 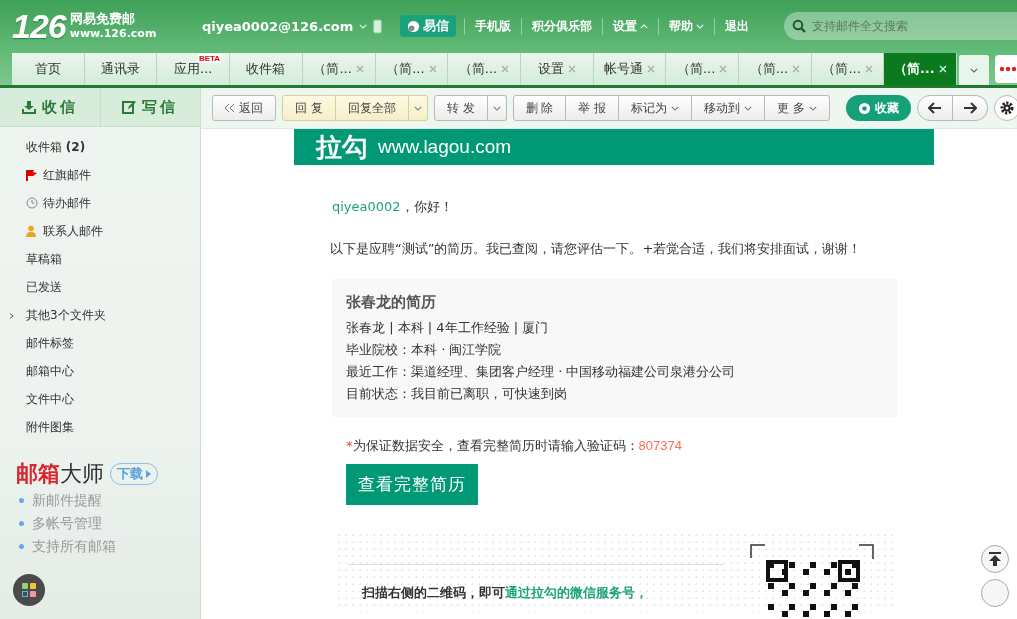 I want to click on logo-number: 126, so click(x=39, y=26).